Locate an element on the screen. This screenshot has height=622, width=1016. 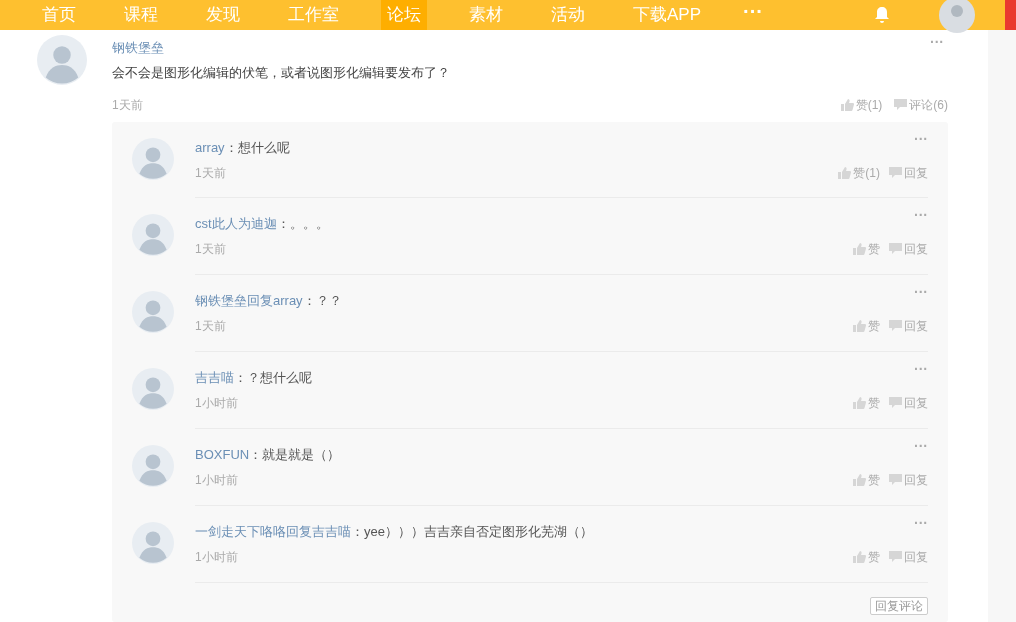
nav-tab: 工作室 is located at coordinates (313, 15).